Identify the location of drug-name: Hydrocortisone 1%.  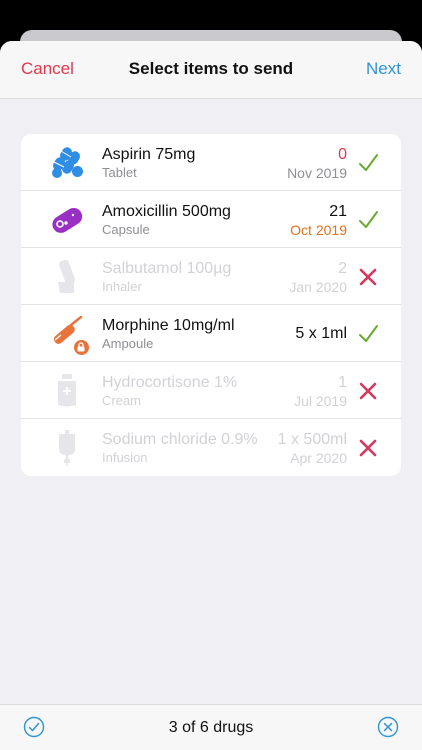
(170, 382).